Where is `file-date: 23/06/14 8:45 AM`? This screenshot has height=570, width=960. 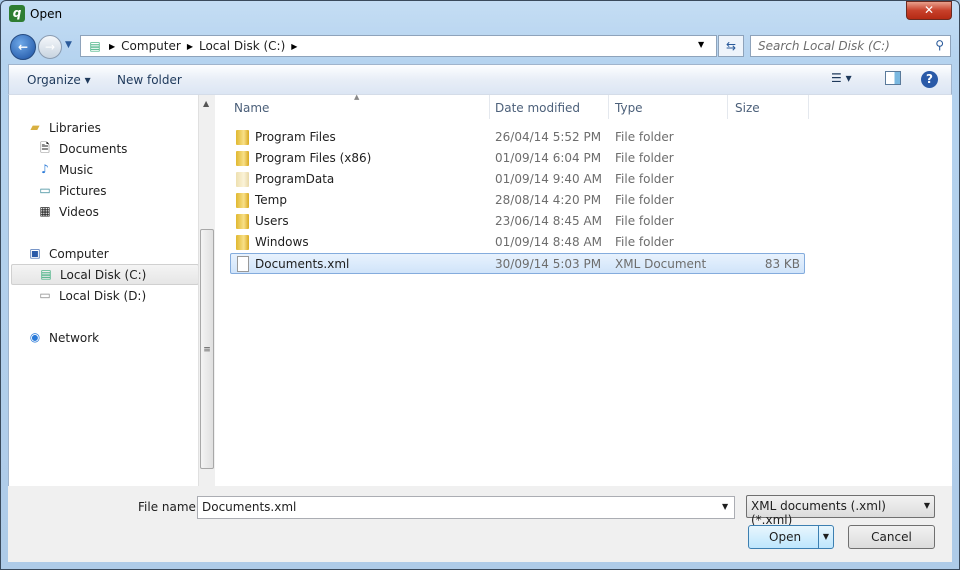 file-date: 23/06/14 8:45 AM is located at coordinates (549, 221).